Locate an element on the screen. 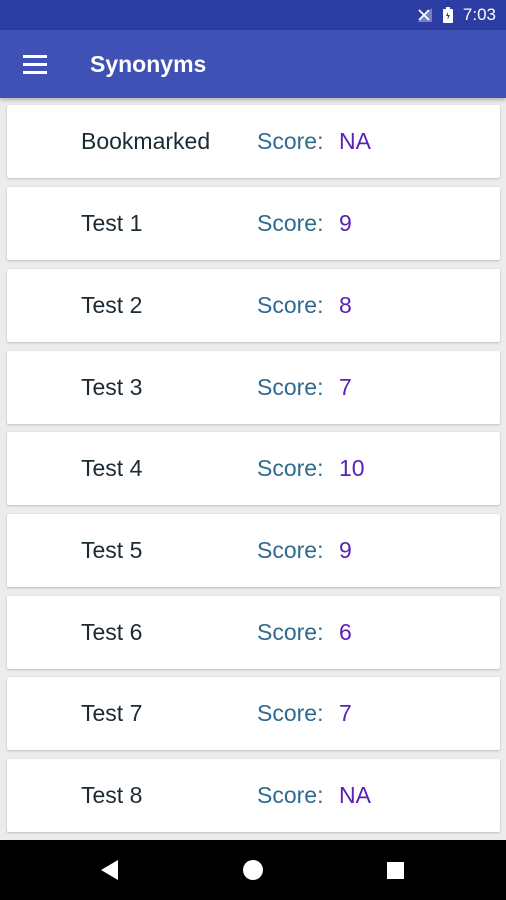  page-title: Synonyms is located at coordinates (148, 64).